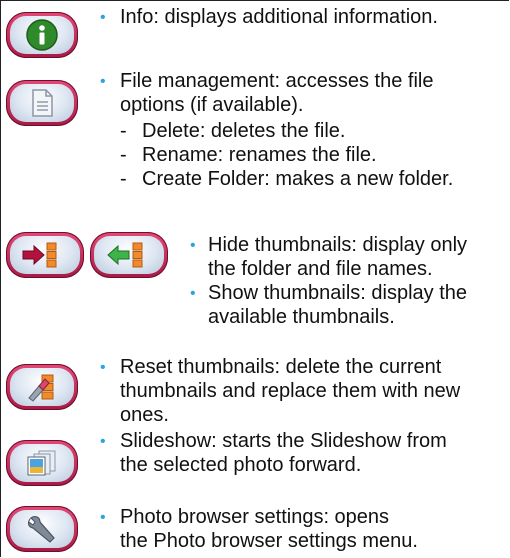  I want to click on reset-thumbnails-description-line1: Reset thumbnails: delete the current, so click(281, 367).